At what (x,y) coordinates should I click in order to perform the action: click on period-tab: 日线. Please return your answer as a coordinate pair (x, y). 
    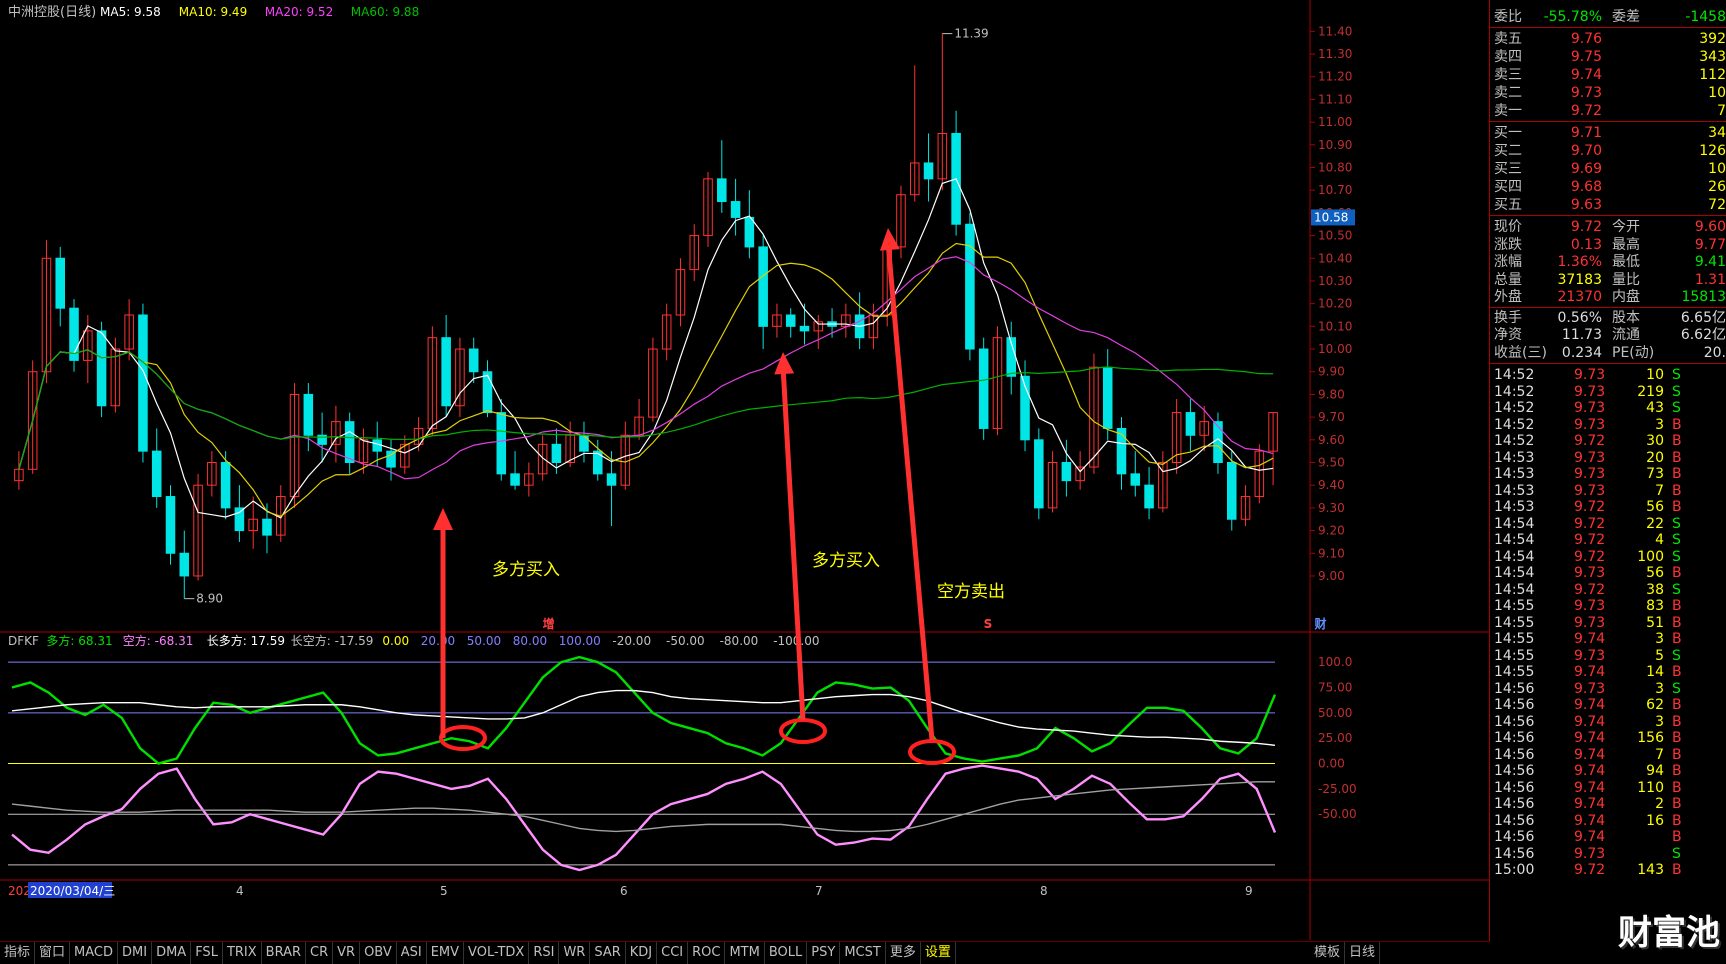
    Looking at the image, I should click on (1363, 953).